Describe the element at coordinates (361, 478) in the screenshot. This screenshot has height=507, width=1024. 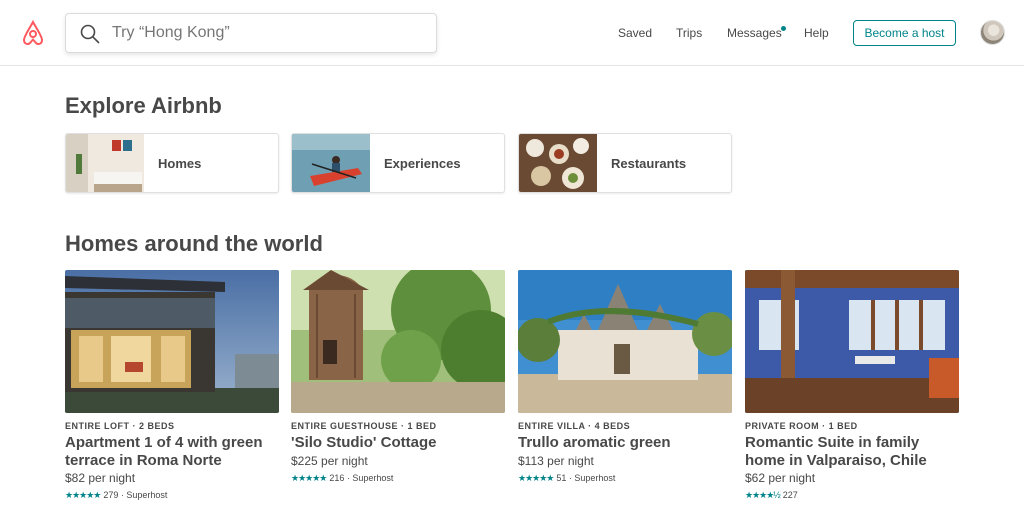
I see `review-count: 216 · Superhost` at that location.